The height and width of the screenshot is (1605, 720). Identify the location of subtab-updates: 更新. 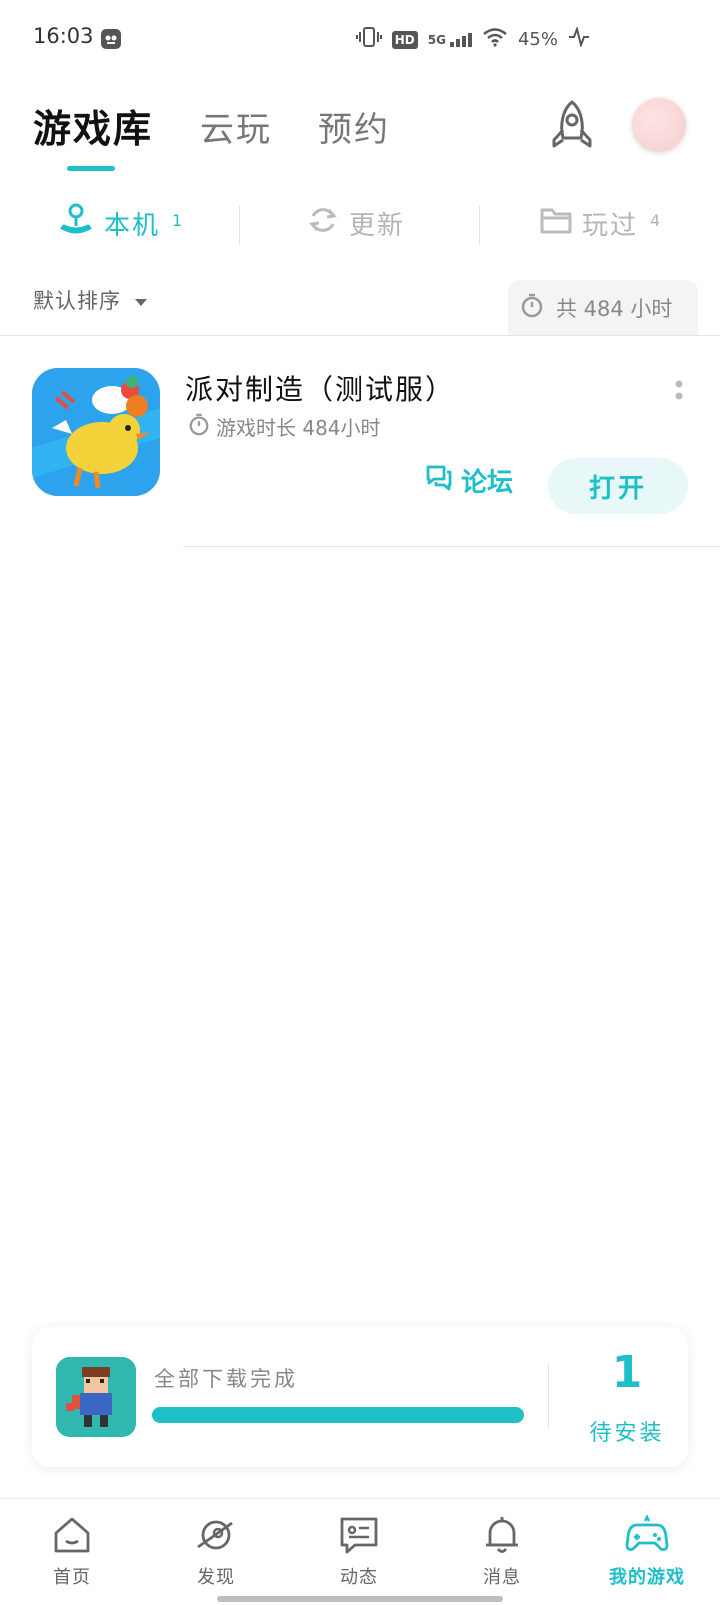
(356, 223).